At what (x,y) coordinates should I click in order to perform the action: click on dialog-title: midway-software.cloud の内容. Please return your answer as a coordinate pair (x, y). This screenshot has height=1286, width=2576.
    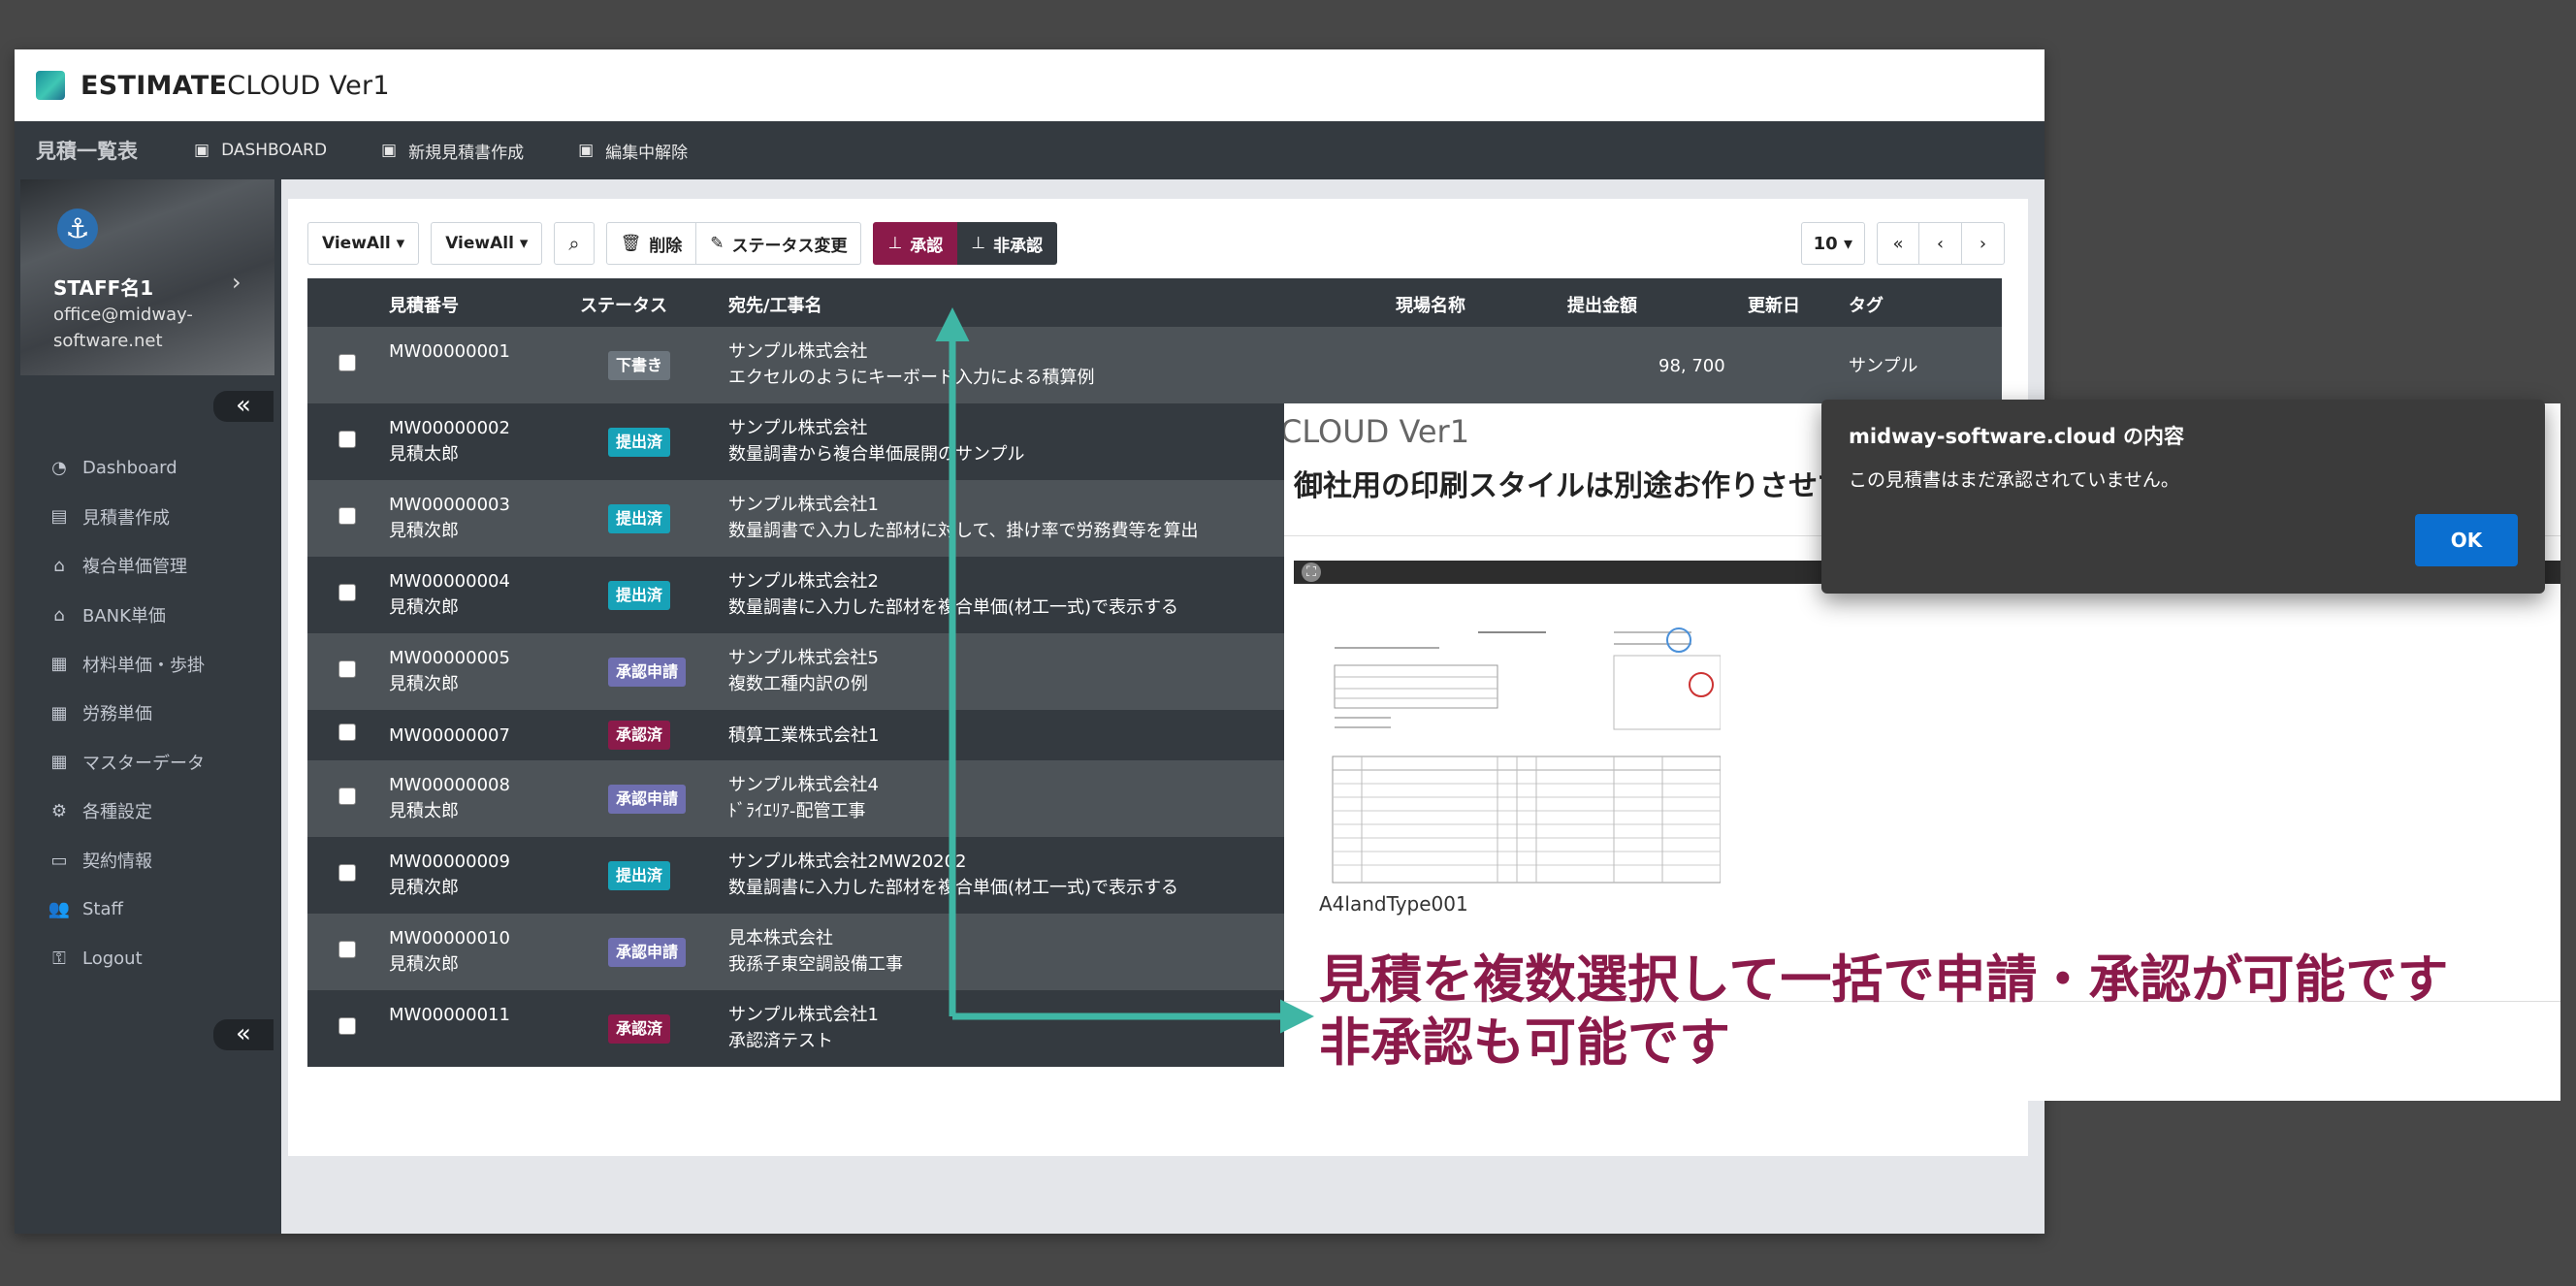
    Looking at the image, I should click on (2017, 437).